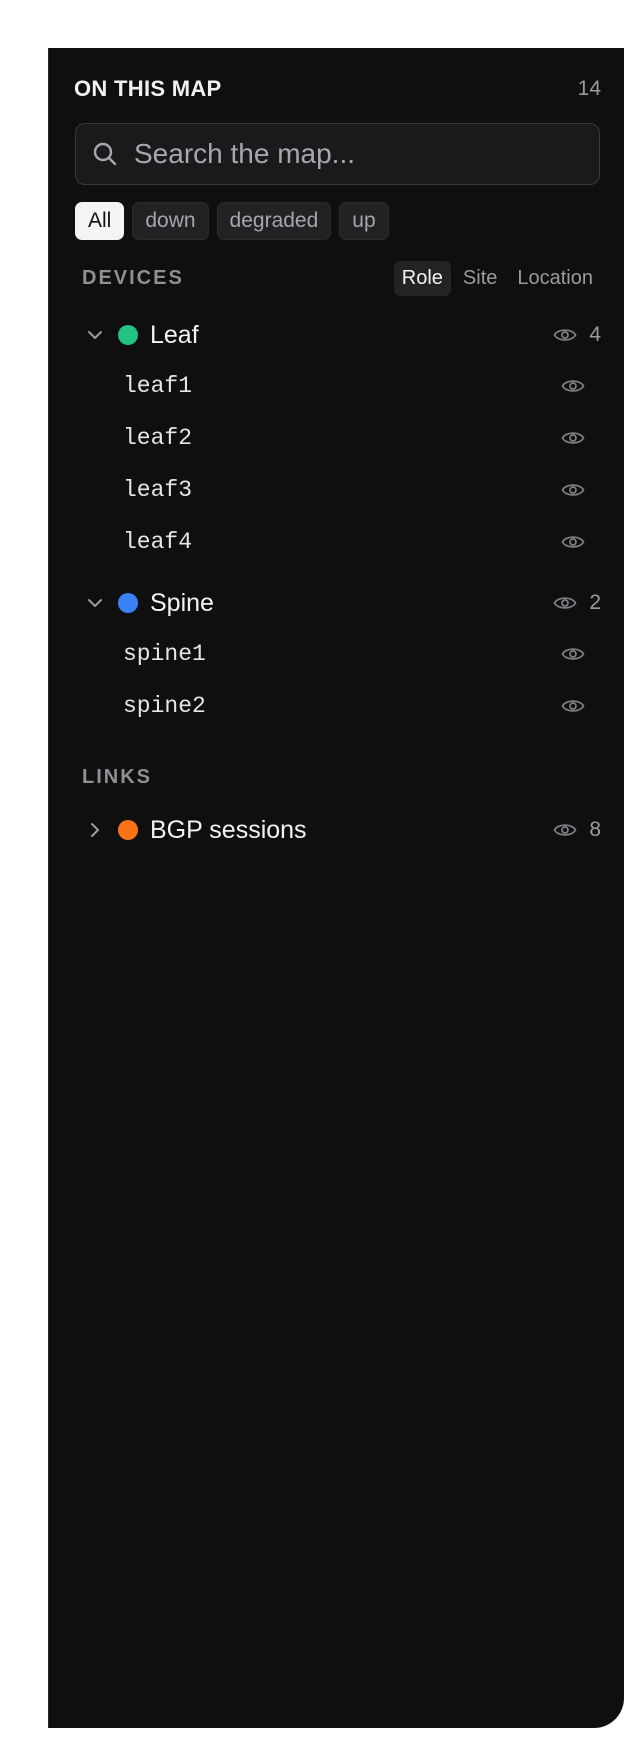 This screenshot has height=1744, width=640. I want to click on group-name: BGP sessions, so click(228, 829).